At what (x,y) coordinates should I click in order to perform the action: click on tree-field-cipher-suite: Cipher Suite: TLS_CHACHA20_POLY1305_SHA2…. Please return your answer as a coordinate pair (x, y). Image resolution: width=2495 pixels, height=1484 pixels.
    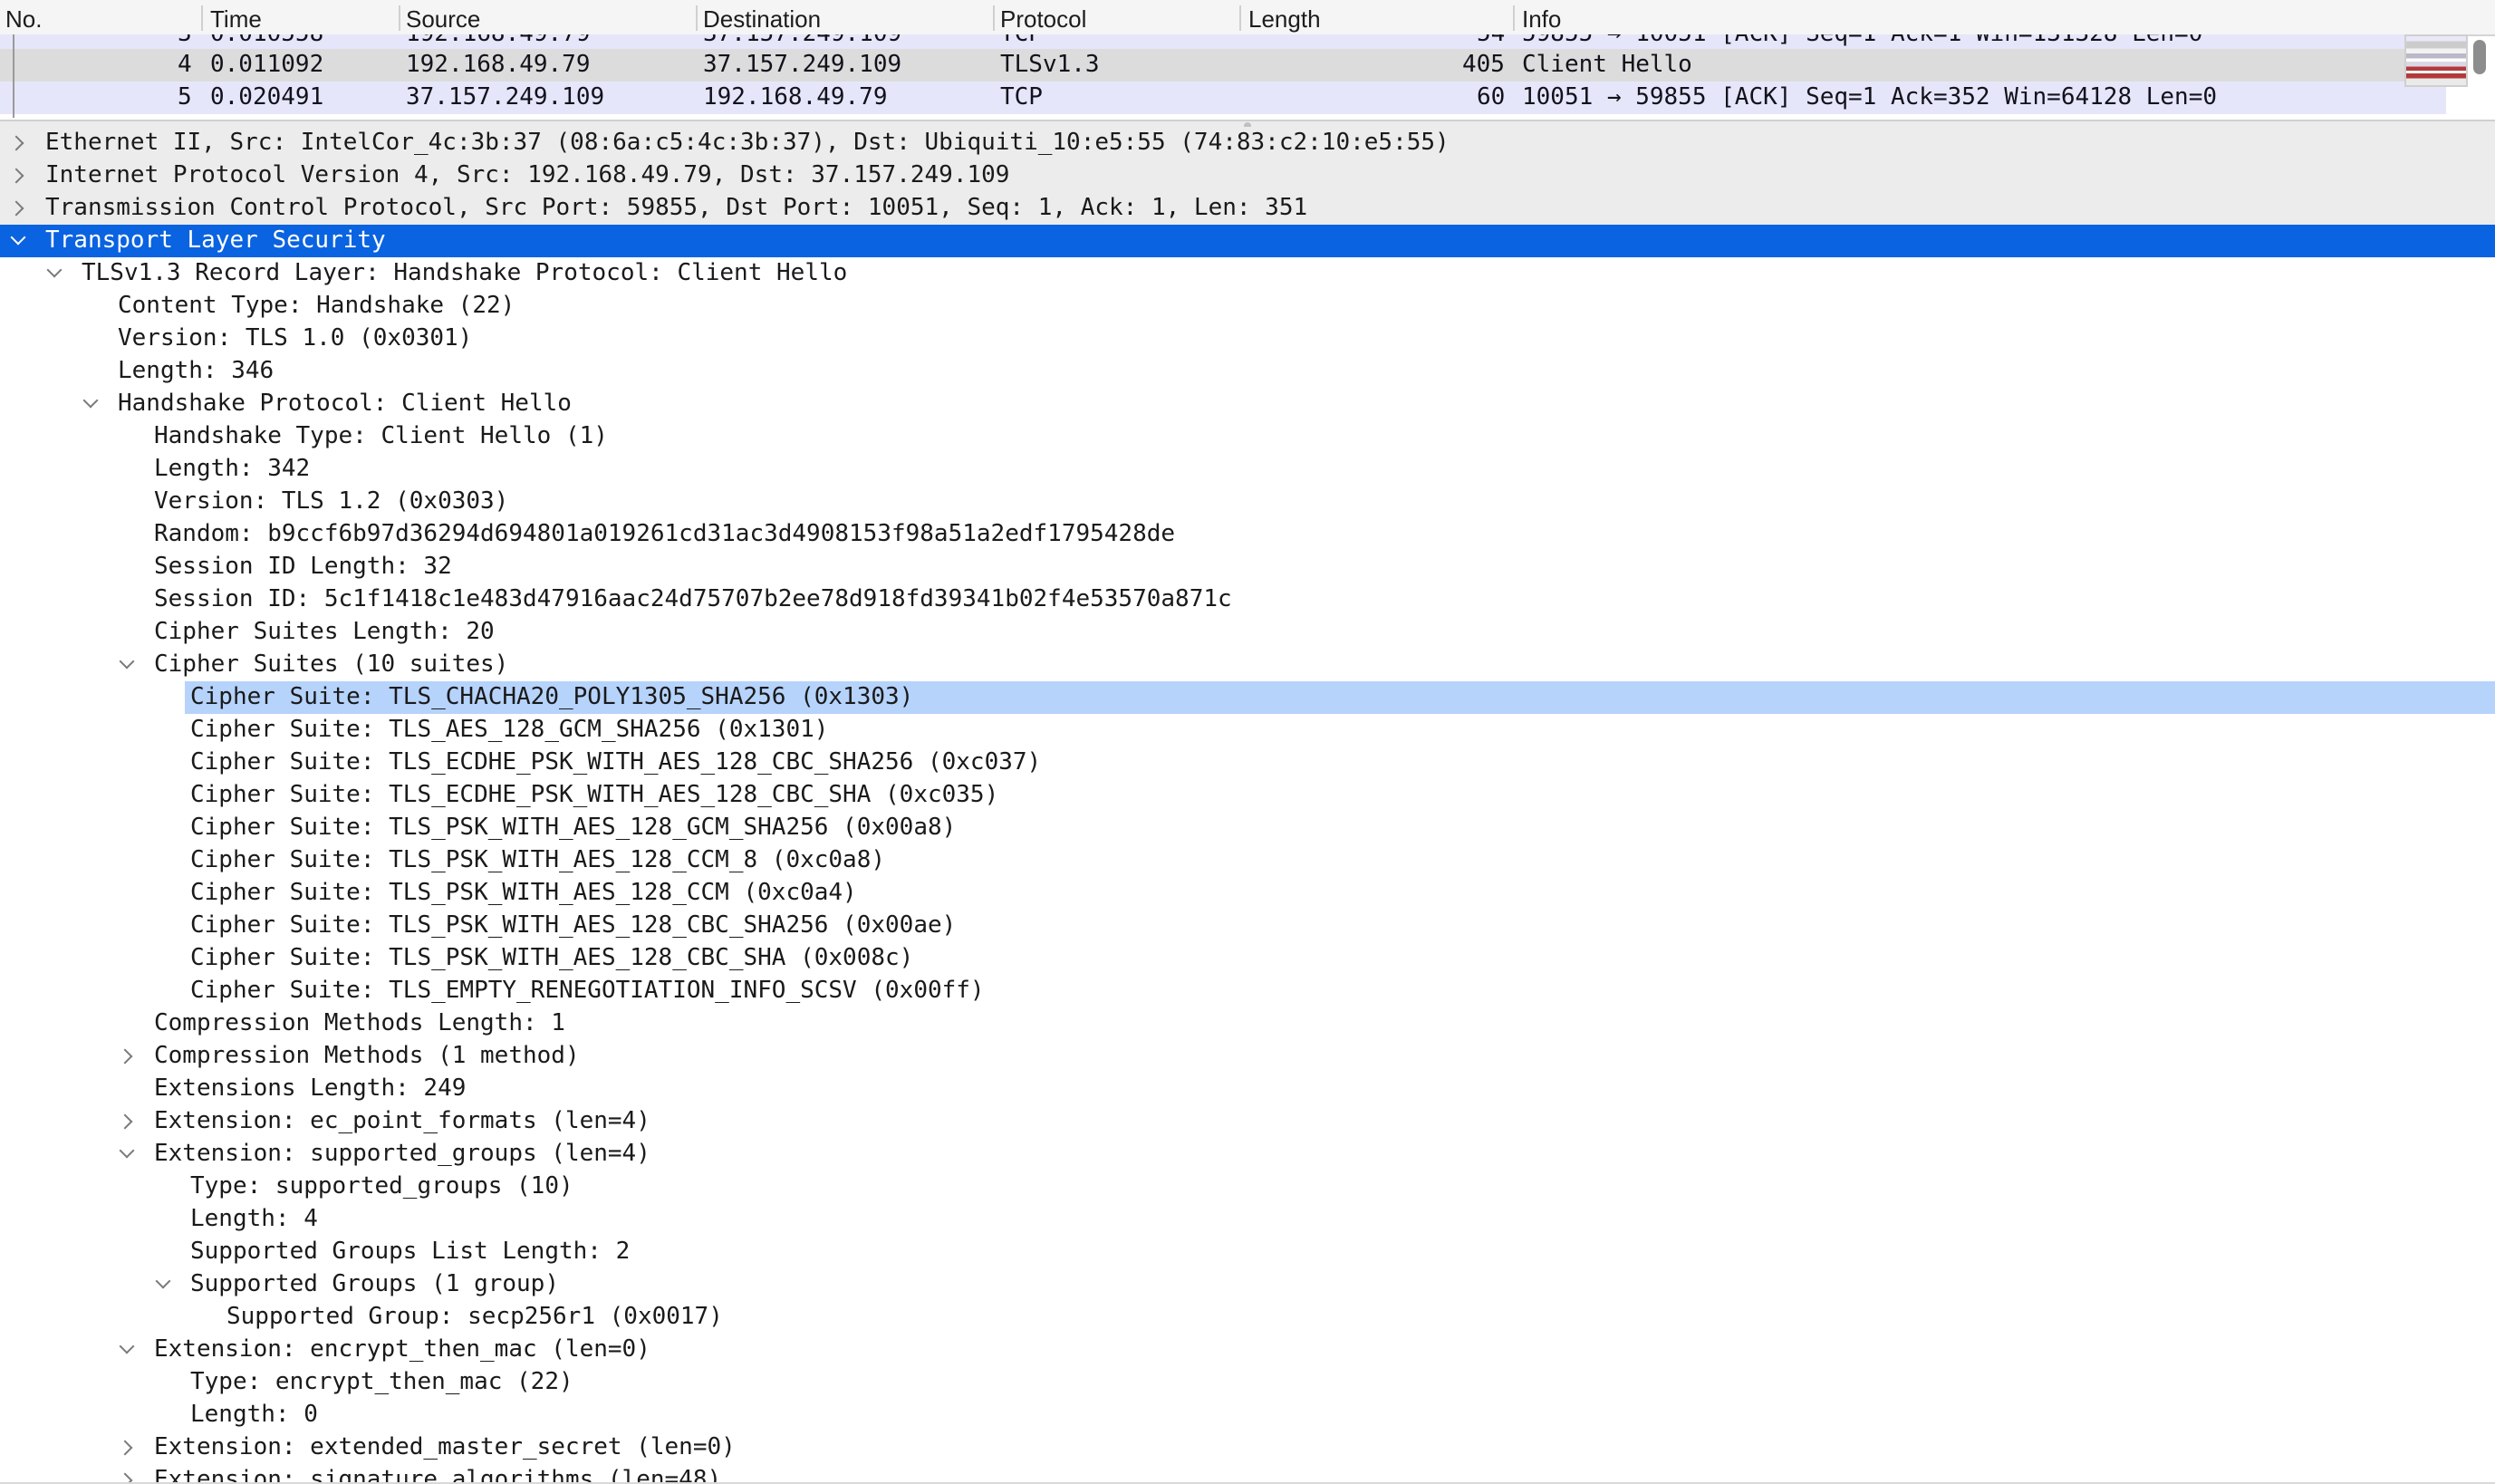
    Looking at the image, I should click on (1247, 697).